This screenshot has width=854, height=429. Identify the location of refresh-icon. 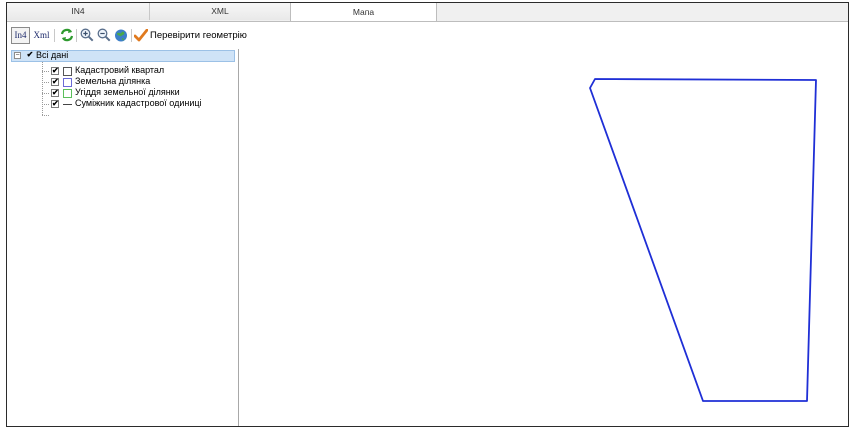
(67, 35).